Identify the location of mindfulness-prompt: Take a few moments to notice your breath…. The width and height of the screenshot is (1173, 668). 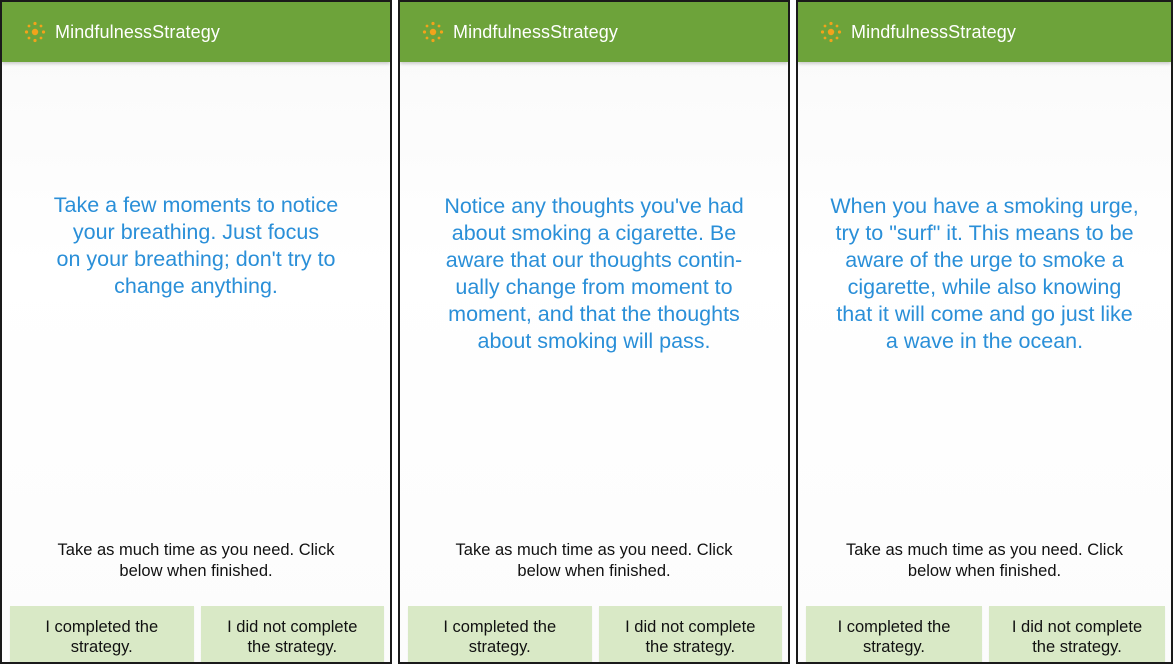
(196, 245).